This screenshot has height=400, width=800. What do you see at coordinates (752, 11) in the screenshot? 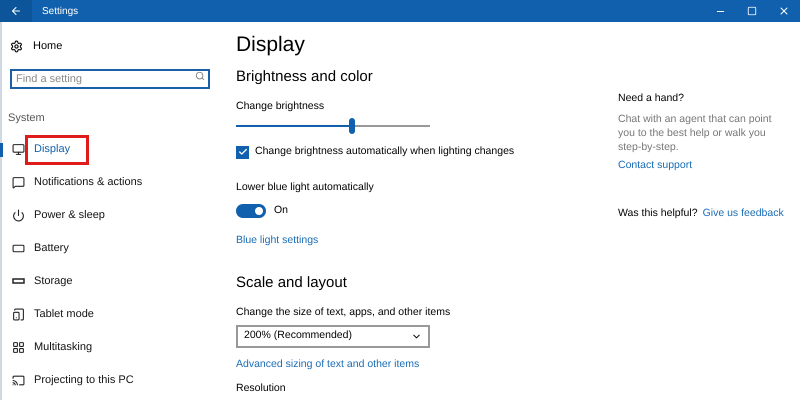
I see `maximize-icon` at bounding box center [752, 11].